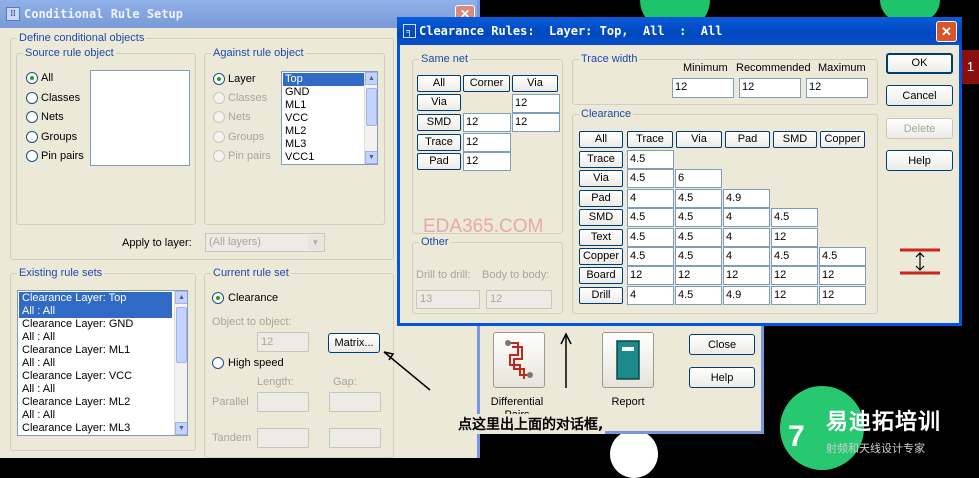  Describe the element at coordinates (443, 275) in the screenshot. I see `drill-to-drill-label: Drill to drill:` at that location.